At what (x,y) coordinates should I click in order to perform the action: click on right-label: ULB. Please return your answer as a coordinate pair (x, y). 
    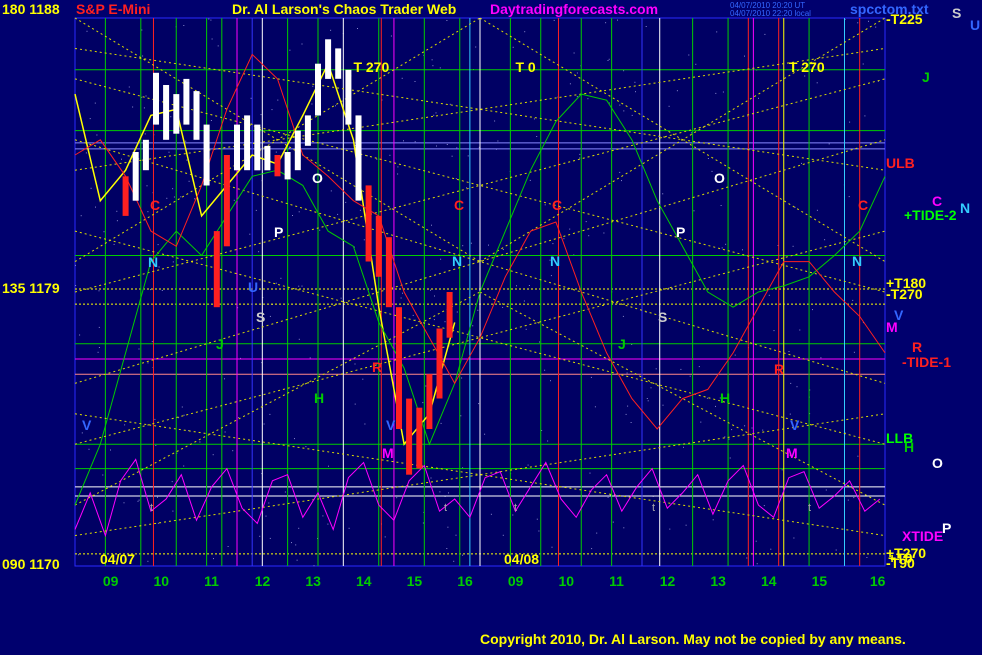
    Looking at the image, I should click on (900, 163).